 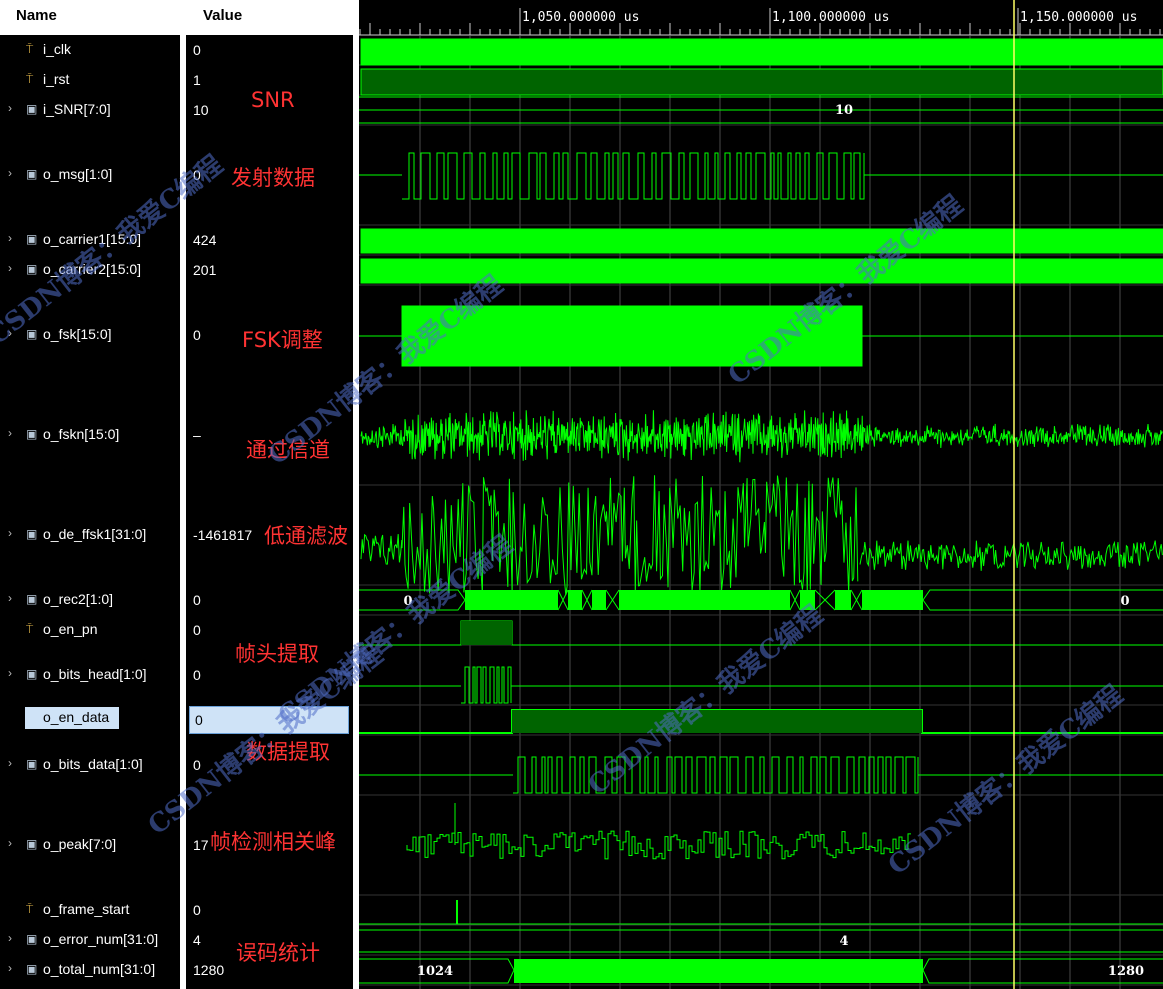 What do you see at coordinates (100, 939) in the screenshot?
I see `signal-name: o_error_num[31:0]` at bounding box center [100, 939].